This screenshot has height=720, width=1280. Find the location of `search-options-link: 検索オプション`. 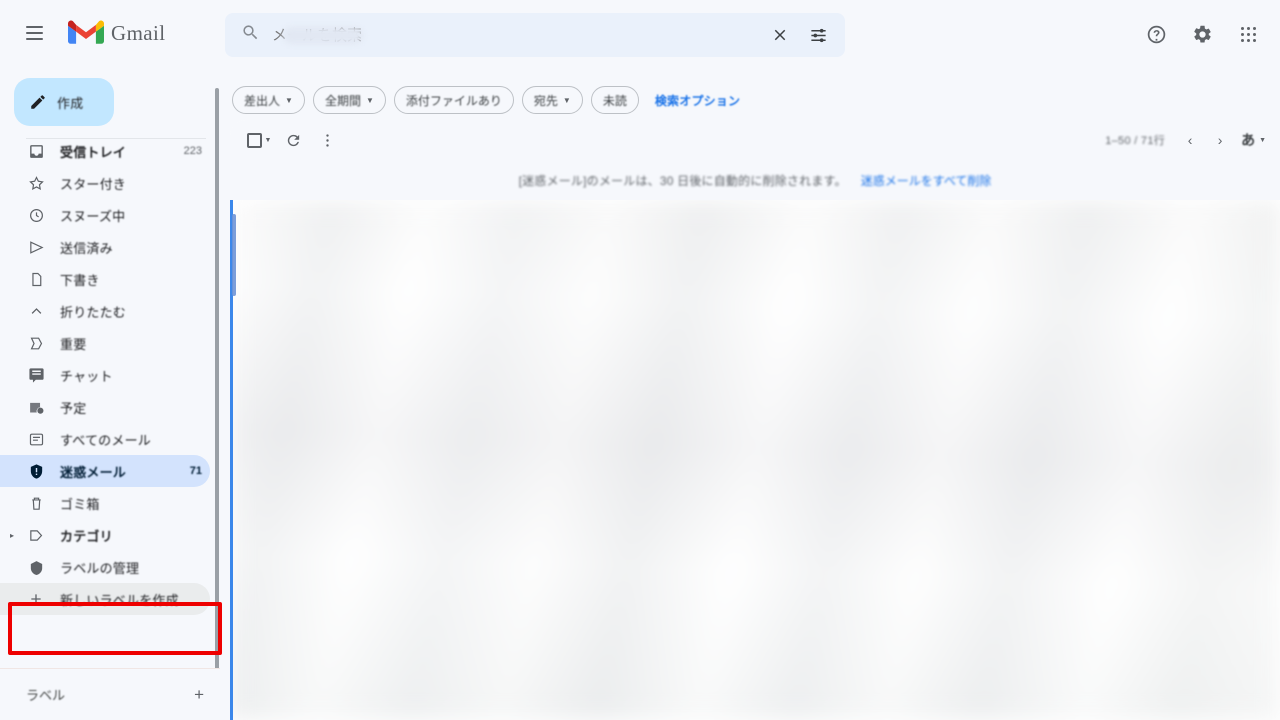

search-options-link: 検索オプション is located at coordinates (697, 100).